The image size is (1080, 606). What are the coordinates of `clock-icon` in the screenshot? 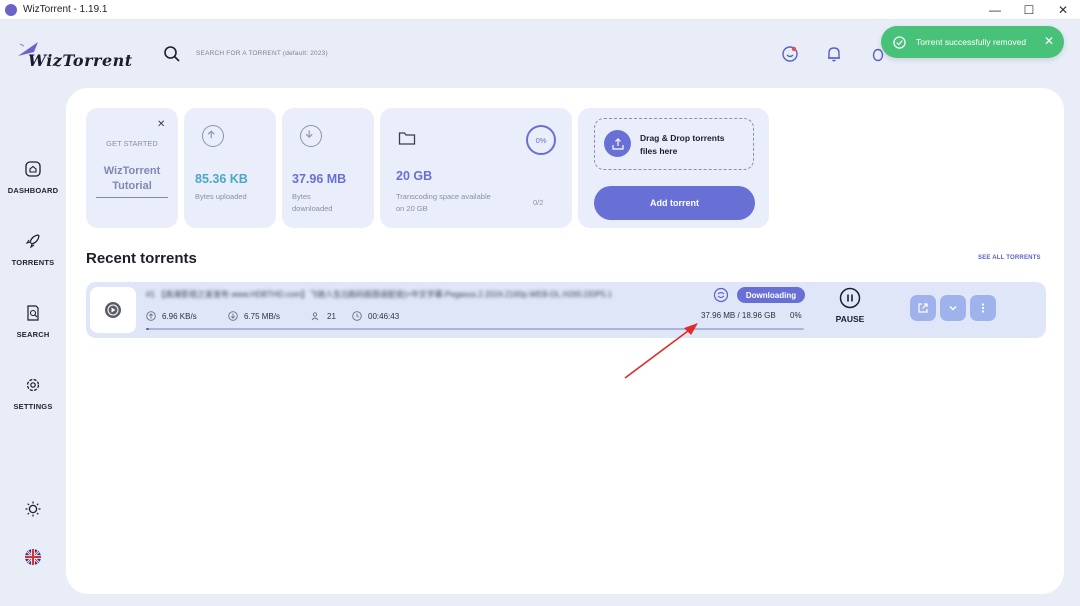 It's located at (357, 316).